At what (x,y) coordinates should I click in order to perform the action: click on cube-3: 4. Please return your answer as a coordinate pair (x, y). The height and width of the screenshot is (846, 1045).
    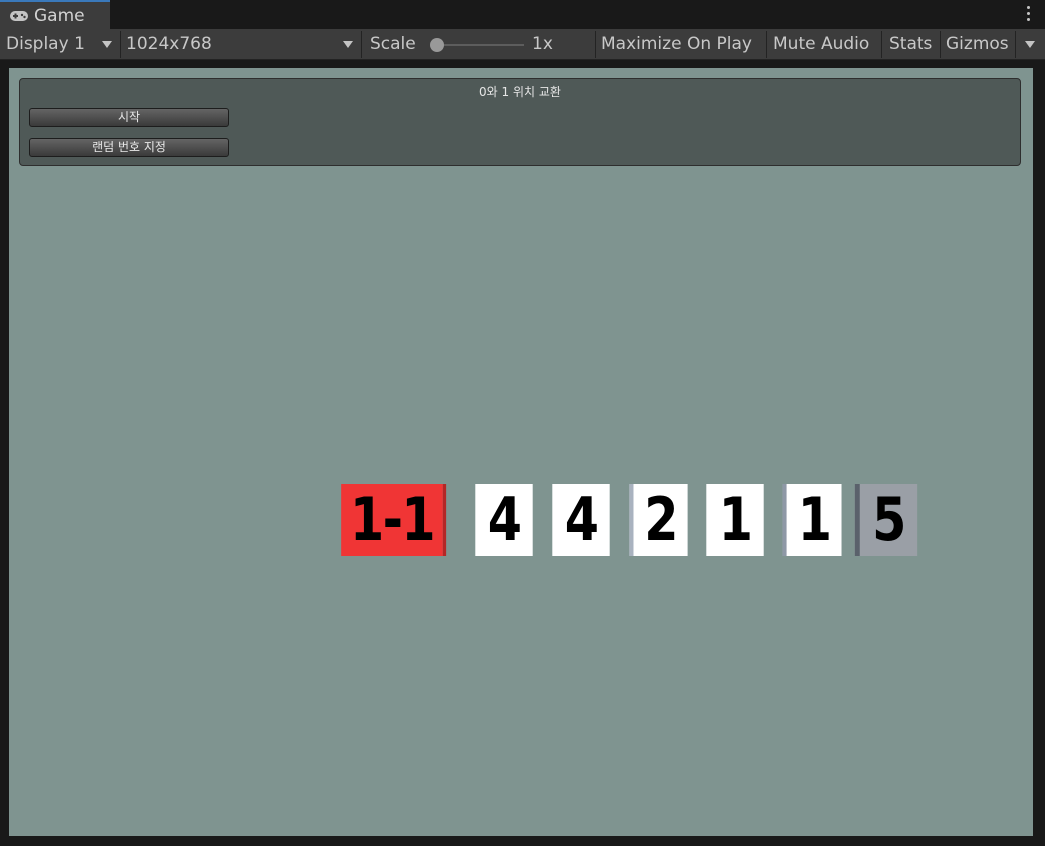
    Looking at the image, I should click on (581, 520).